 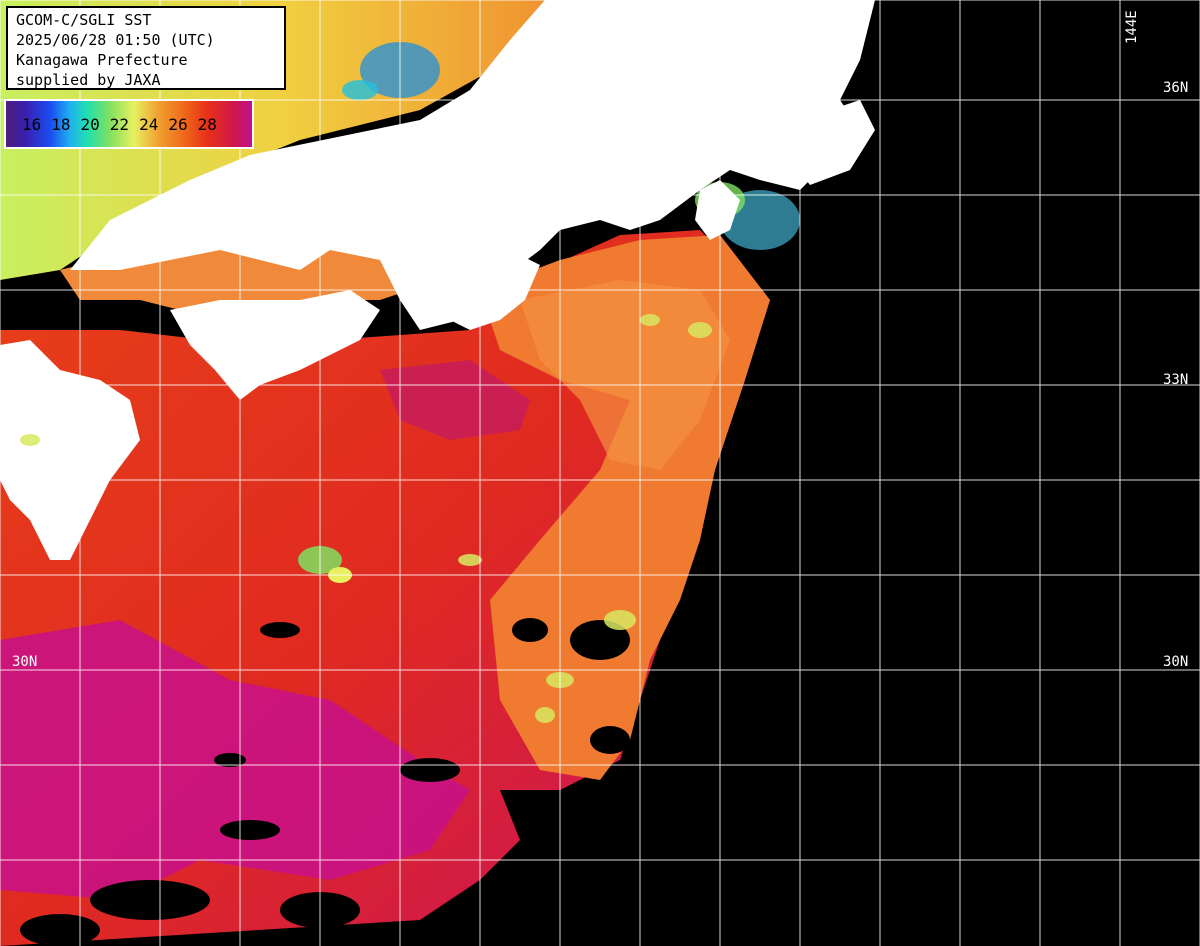 I want to click on provider-prefecture: Kanagawa Prefecture, so click(x=102, y=60).